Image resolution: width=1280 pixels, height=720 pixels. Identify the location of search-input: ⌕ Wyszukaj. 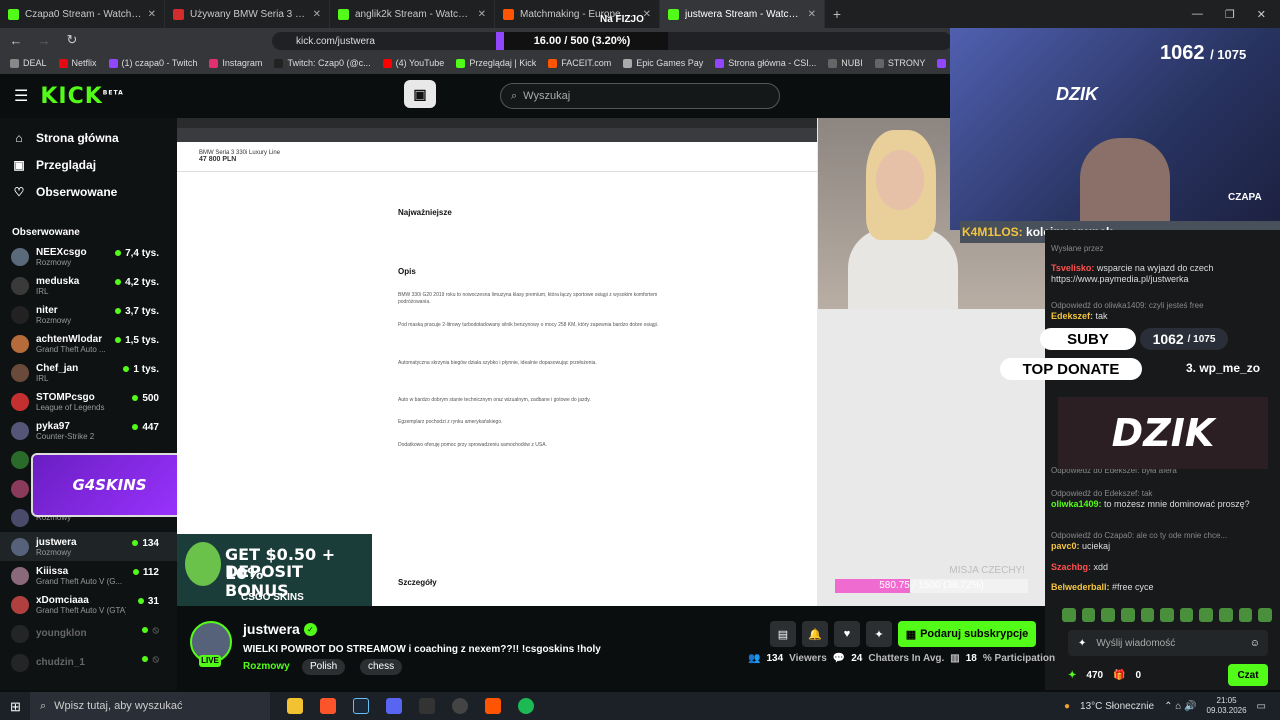
(640, 96).